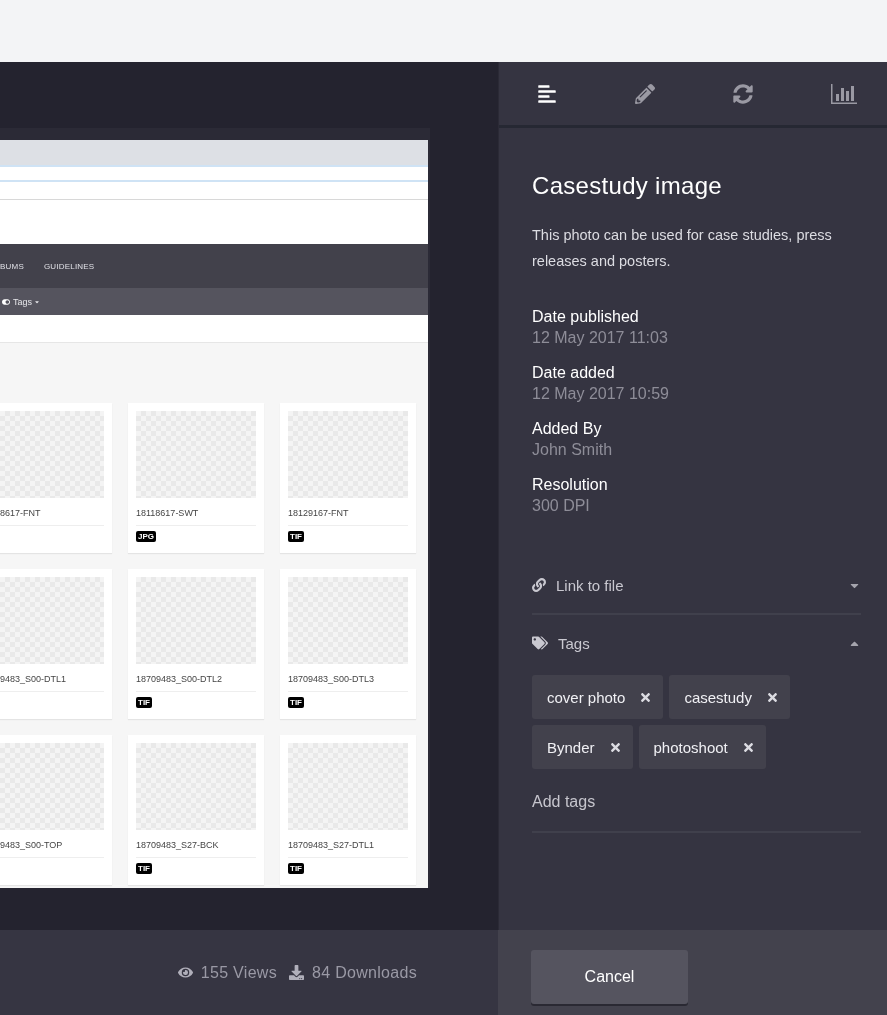  I want to click on field-value: John Smith, so click(573, 450).